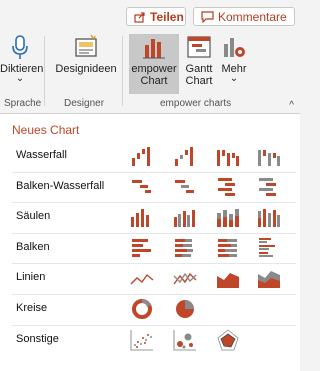 This screenshot has width=320, height=371. Describe the element at coordinates (154, 49) in the screenshot. I see `empower-chart-icon` at that location.